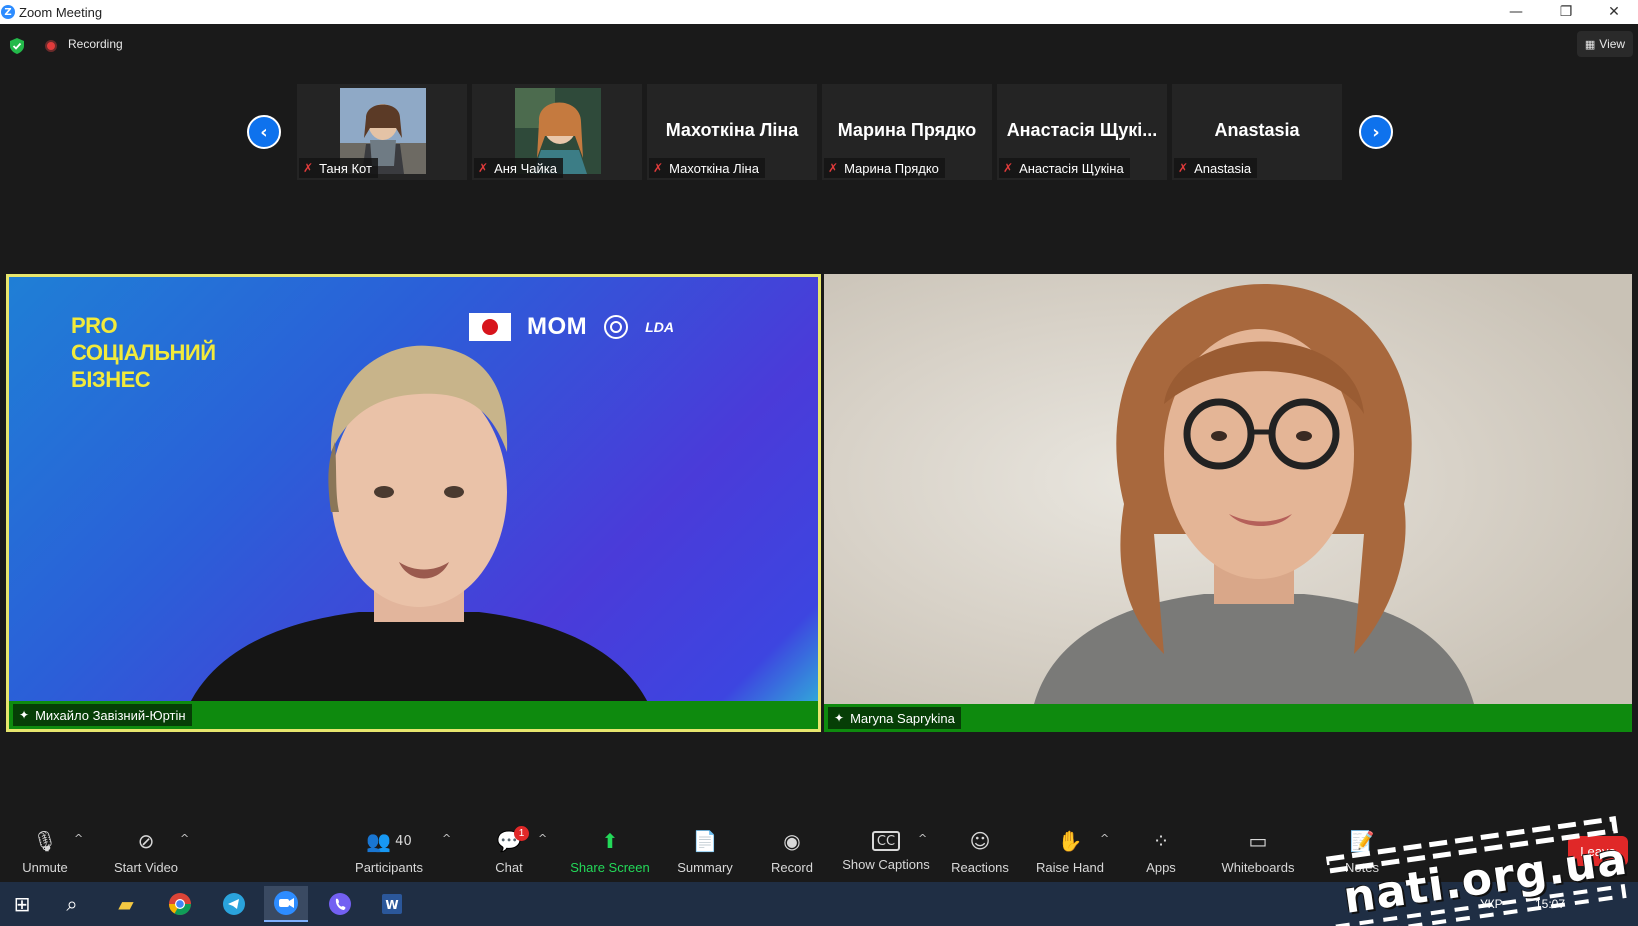 This screenshot has height=926, width=1638. What do you see at coordinates (610, 867) in the screenshot?
I see `share-screen-label: Share Screen` at bounding box center [610, 867].